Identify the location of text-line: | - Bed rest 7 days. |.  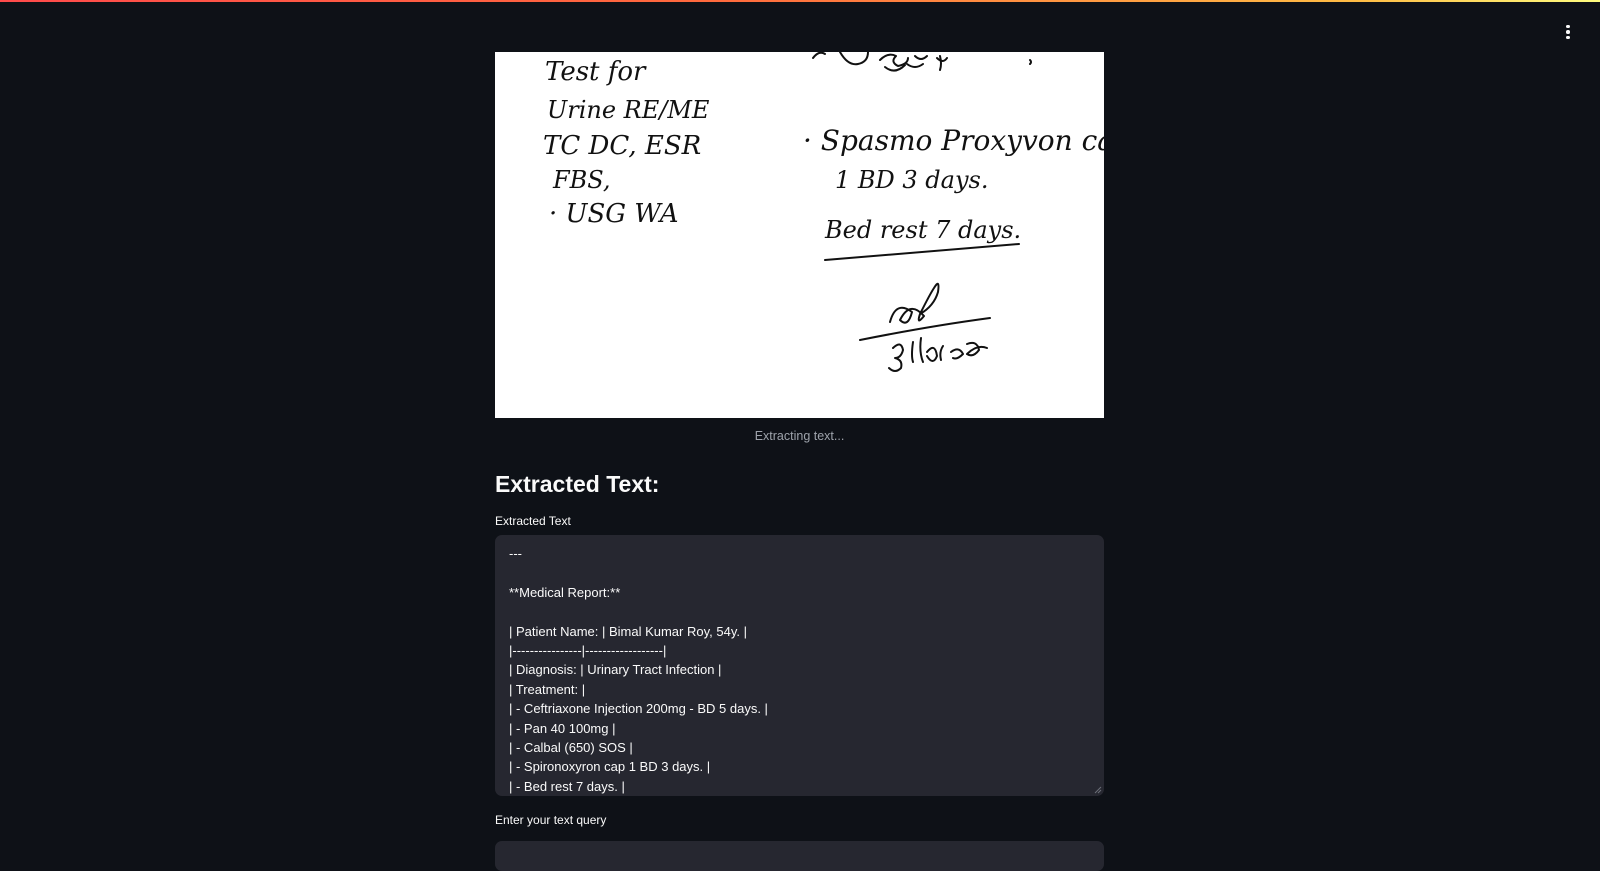
(567, 786).